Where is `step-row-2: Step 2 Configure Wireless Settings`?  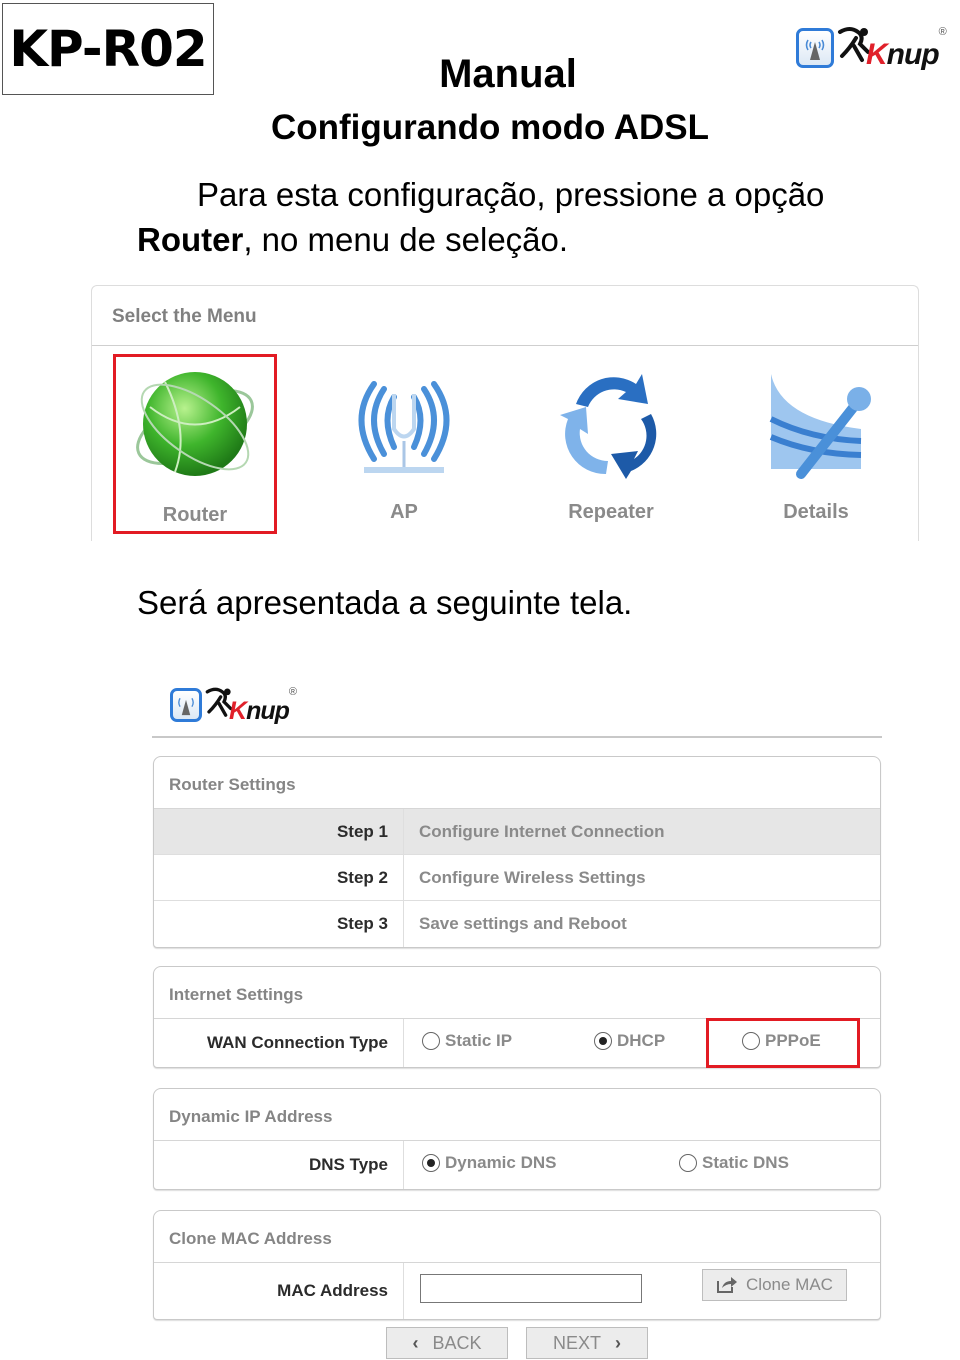 step-row-2: Step 2 Configure Wireless Settings is located at coordinates (517, 878).